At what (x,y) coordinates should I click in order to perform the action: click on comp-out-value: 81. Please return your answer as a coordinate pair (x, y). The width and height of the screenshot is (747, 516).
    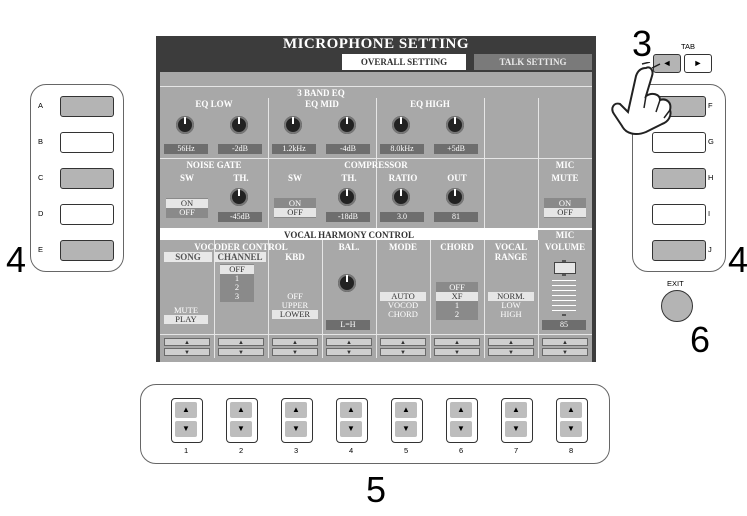
    Looking at the image, I should click on (456, 217).